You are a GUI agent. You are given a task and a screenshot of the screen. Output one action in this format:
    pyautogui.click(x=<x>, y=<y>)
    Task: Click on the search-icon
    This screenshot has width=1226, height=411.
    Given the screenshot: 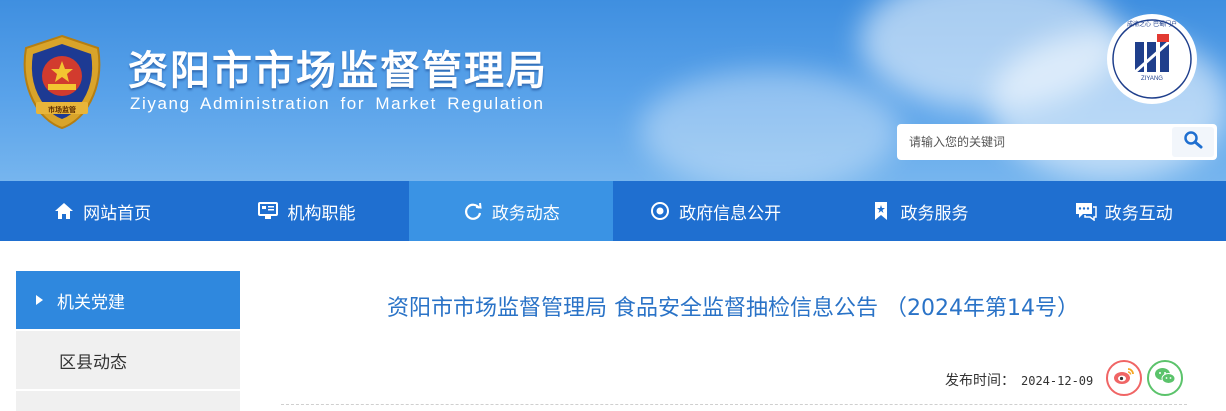 What is the action you would take?
    pyautogui.click(x=1193, y=142)
    